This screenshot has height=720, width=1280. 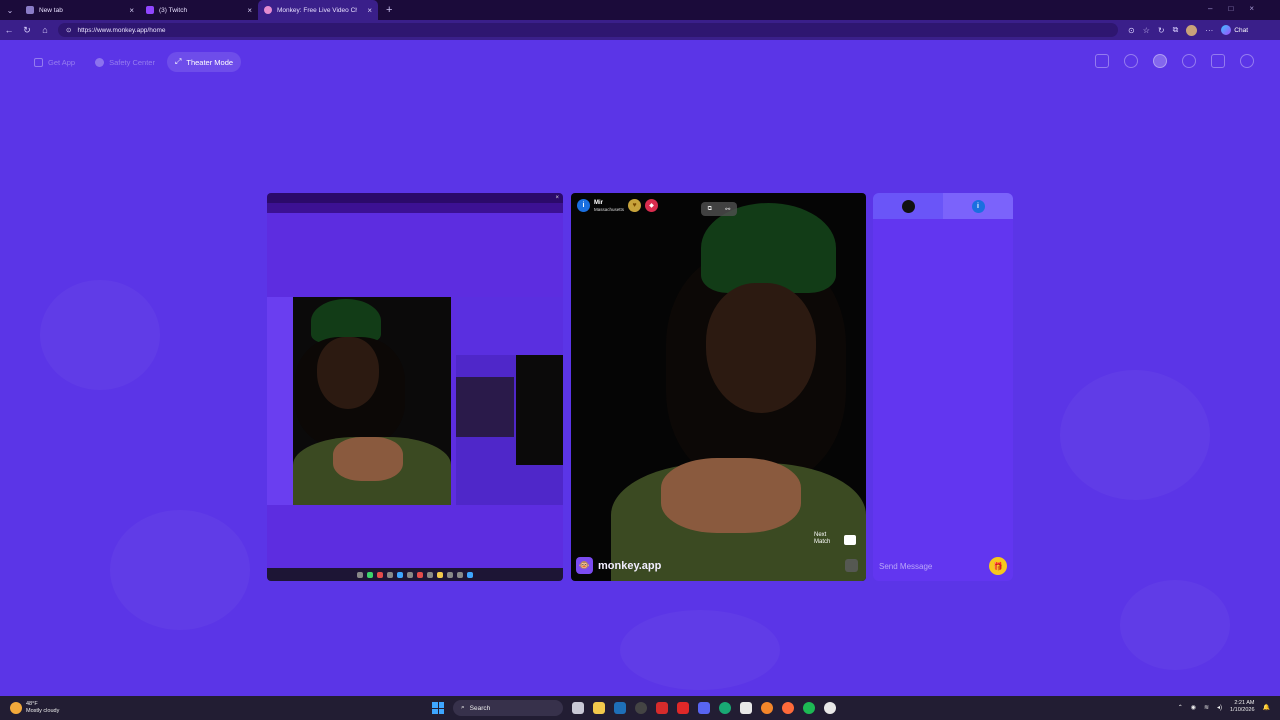 I want to click on tray-app-icon: ◉, so click(x=1193, y=707).